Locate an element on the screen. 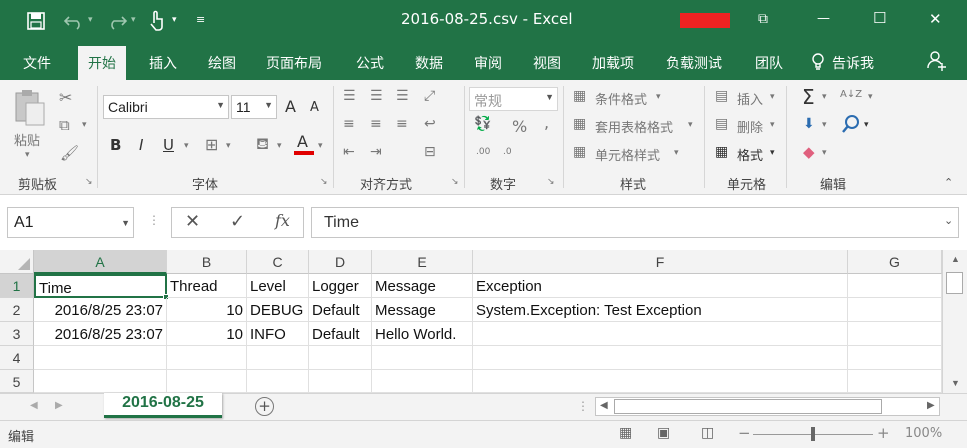 The width and height of the screenshot is (967, 448). cell-c1: Level is located at coordinates (278, 286).